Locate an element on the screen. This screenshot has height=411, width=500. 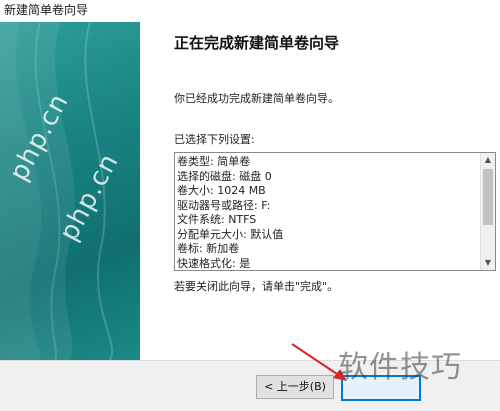
page-title: 正在完成新建简单卷向导 is located at coordinates (257, 43).